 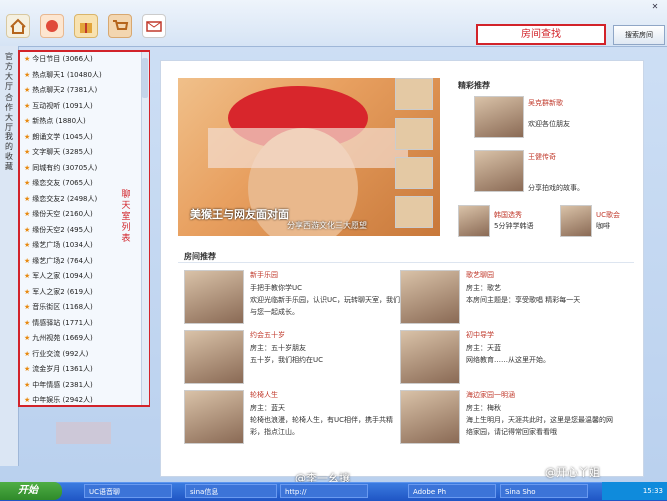 I want to click on room-list-label: 中年娱乐 (2942人), so click(x=62, y=400).